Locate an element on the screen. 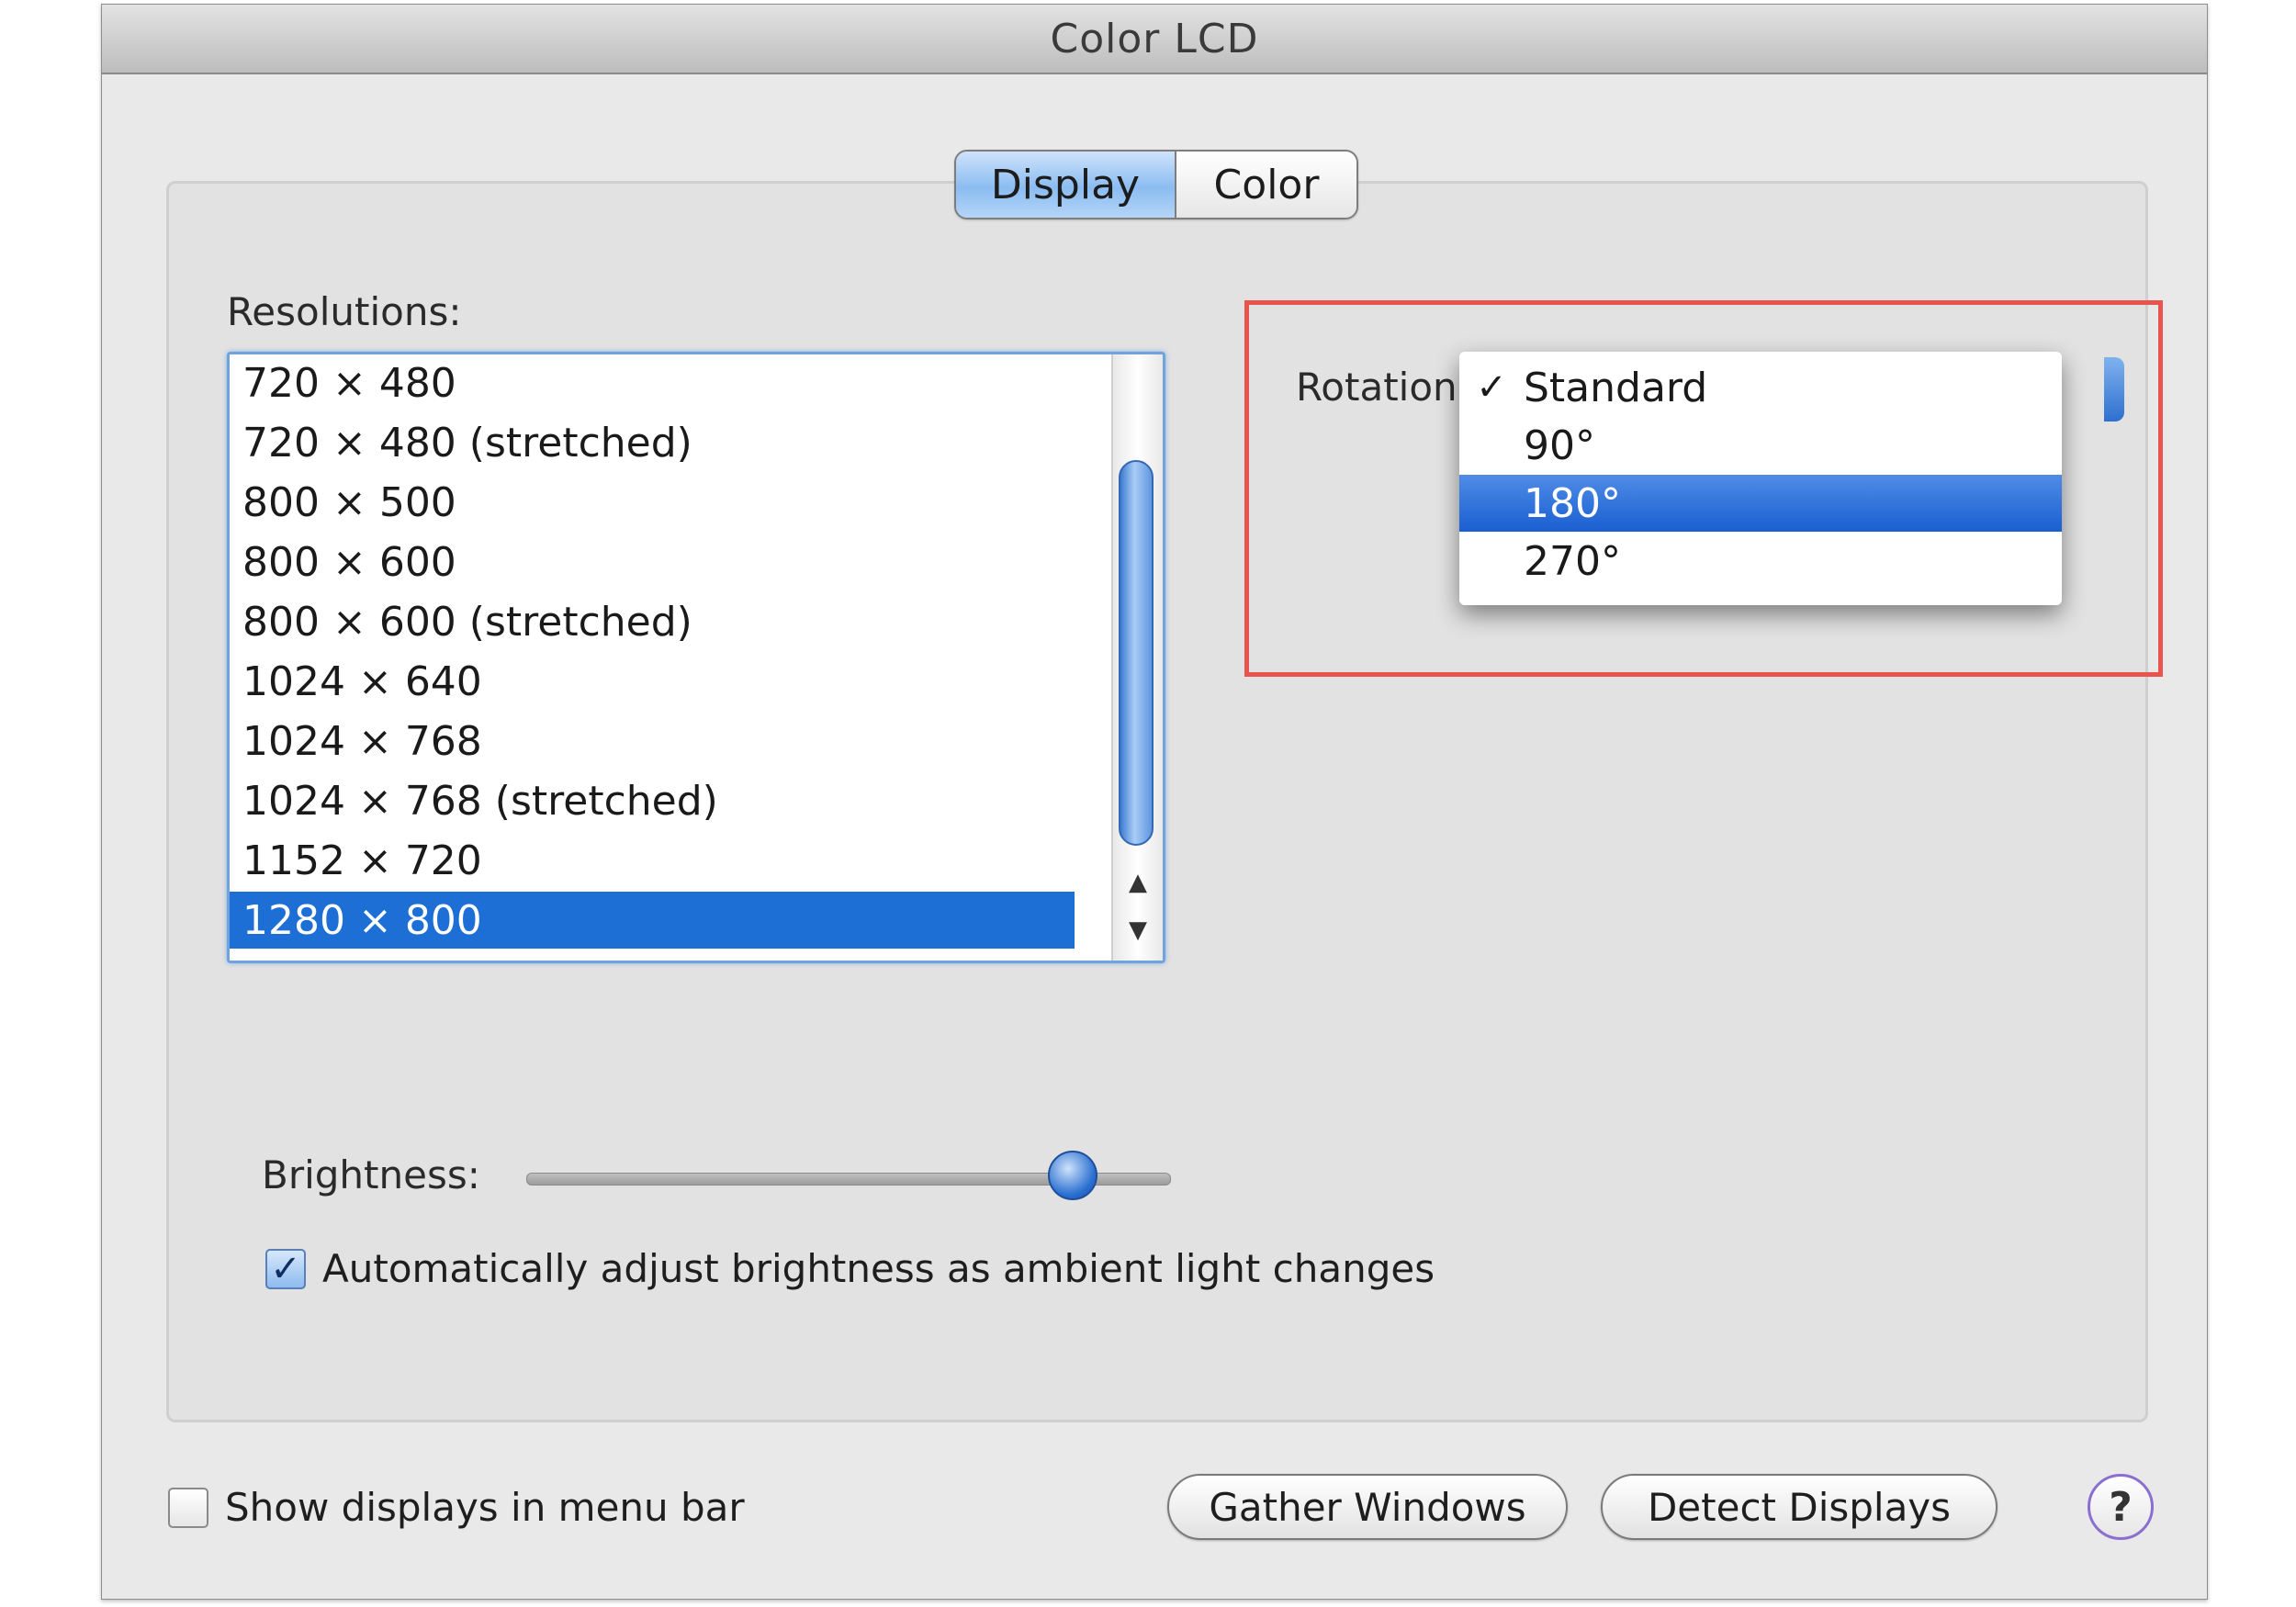  show-displays-checkbox is located at coordinates (188, 1507).